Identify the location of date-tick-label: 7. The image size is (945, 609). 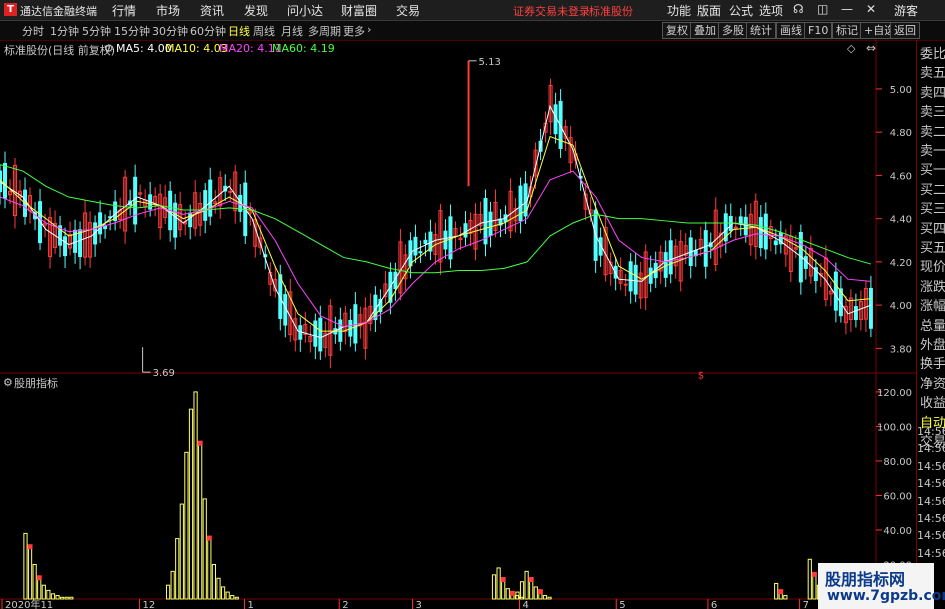
(806, 604).